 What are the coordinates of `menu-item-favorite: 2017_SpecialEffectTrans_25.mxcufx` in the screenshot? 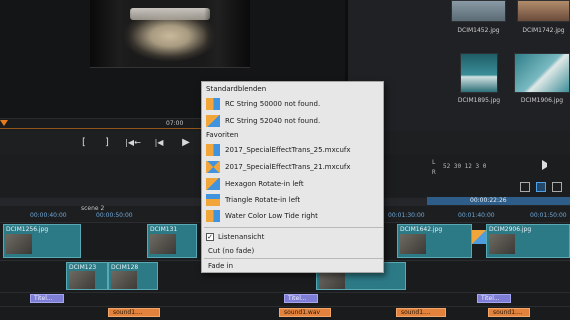 It's located at (293, 150).